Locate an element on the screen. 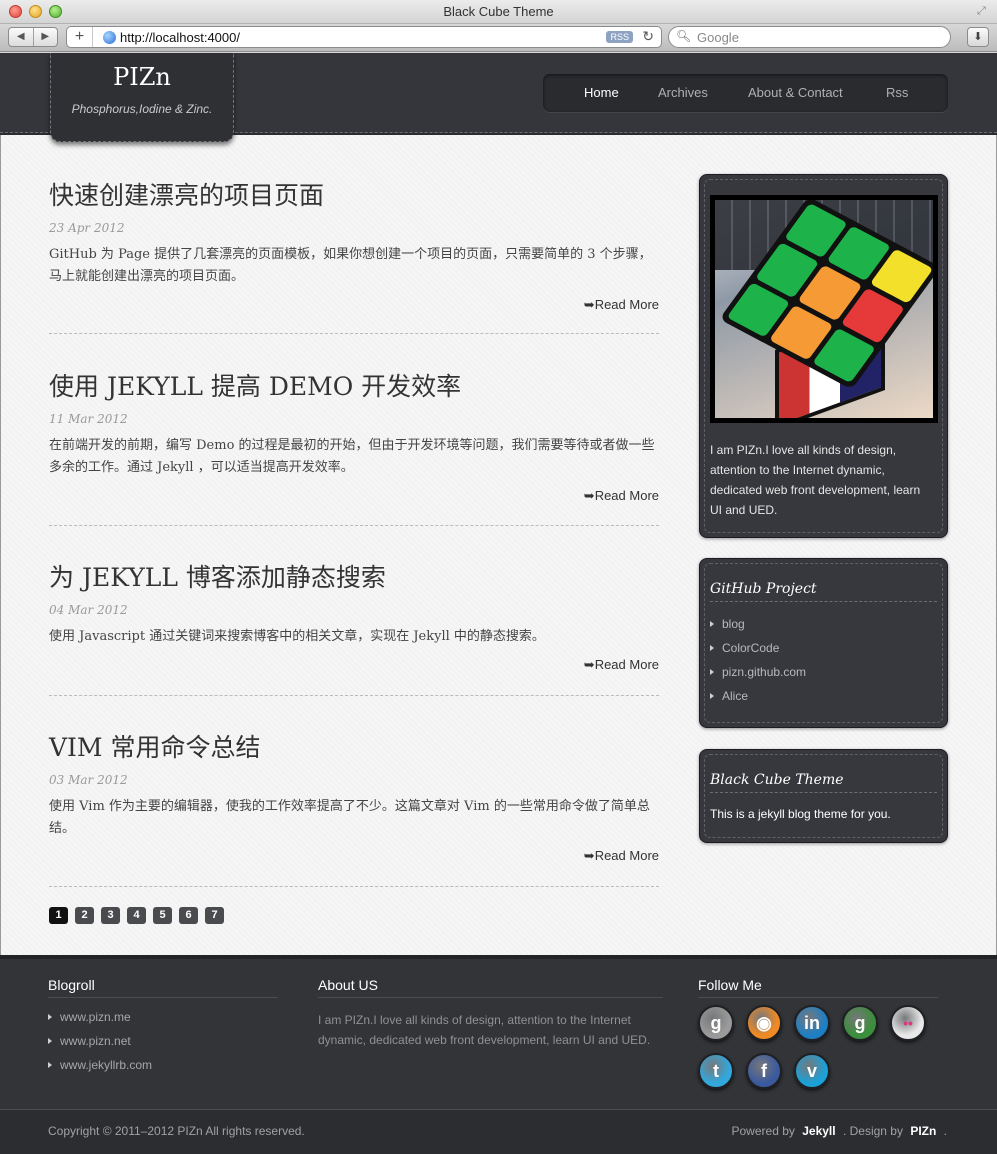 The height and width of the screenshot is (1154, 997). list-item: ColorCode is located at coordinates (758, 653).